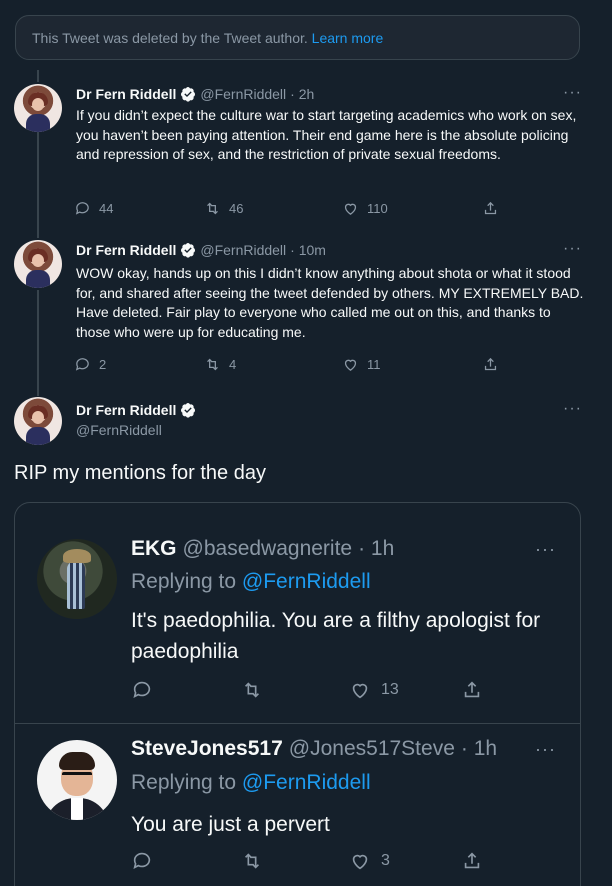 Image resolution: width=612 pixels, height=886 pixels. I want to click on reply-count: 44, so click(106, 208).